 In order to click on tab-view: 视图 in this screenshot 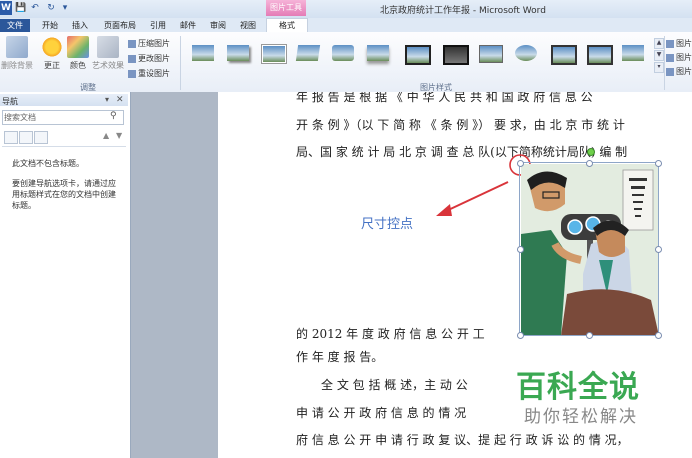, I will do `click(248, 25)`.